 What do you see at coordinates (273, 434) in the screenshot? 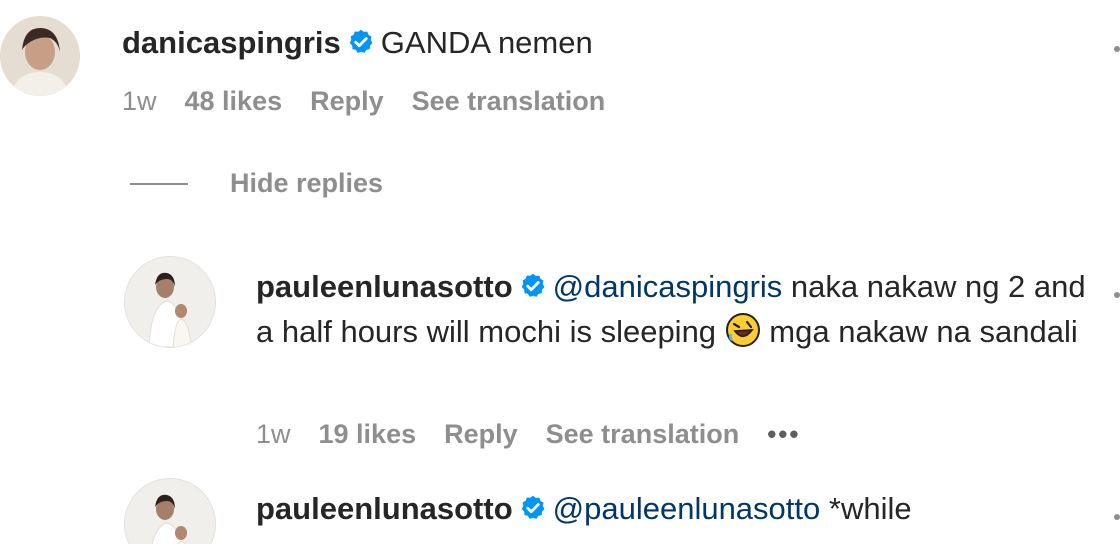
I see `reply-time: 1w` at bounding box center [273, 434].